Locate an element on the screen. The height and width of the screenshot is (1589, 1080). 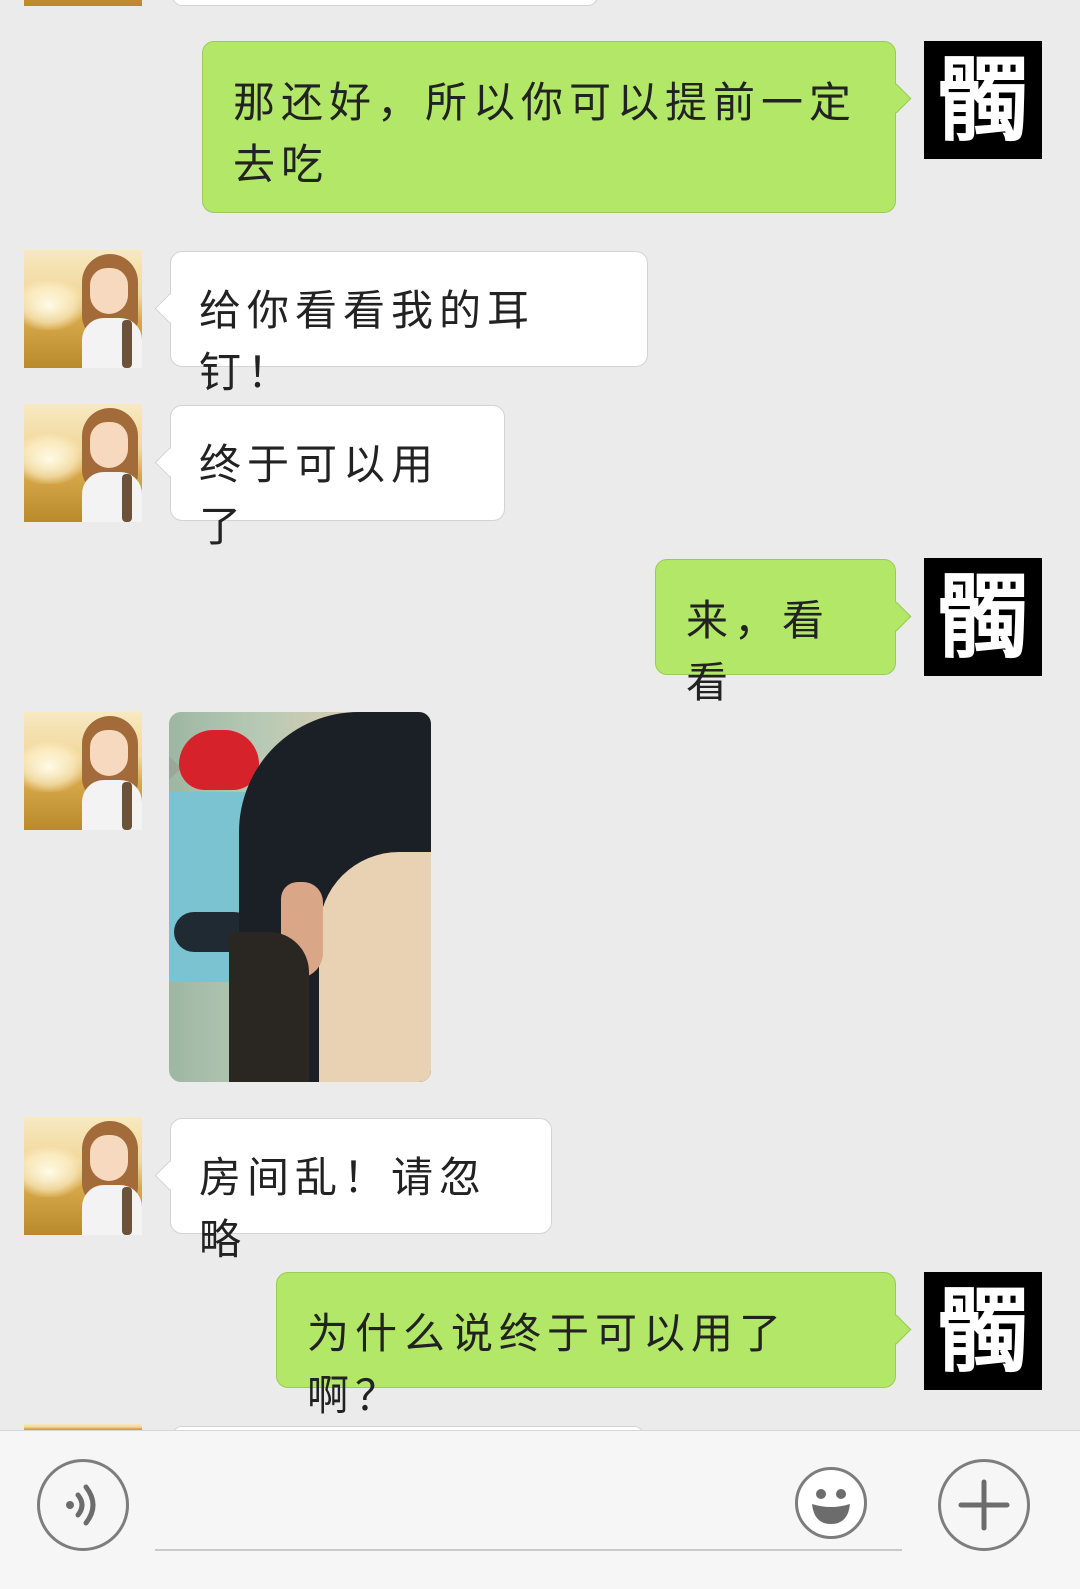
message-bubble-outgoing: 为什么说终于可以用了啊？ is located at coordinates (586, 1346).